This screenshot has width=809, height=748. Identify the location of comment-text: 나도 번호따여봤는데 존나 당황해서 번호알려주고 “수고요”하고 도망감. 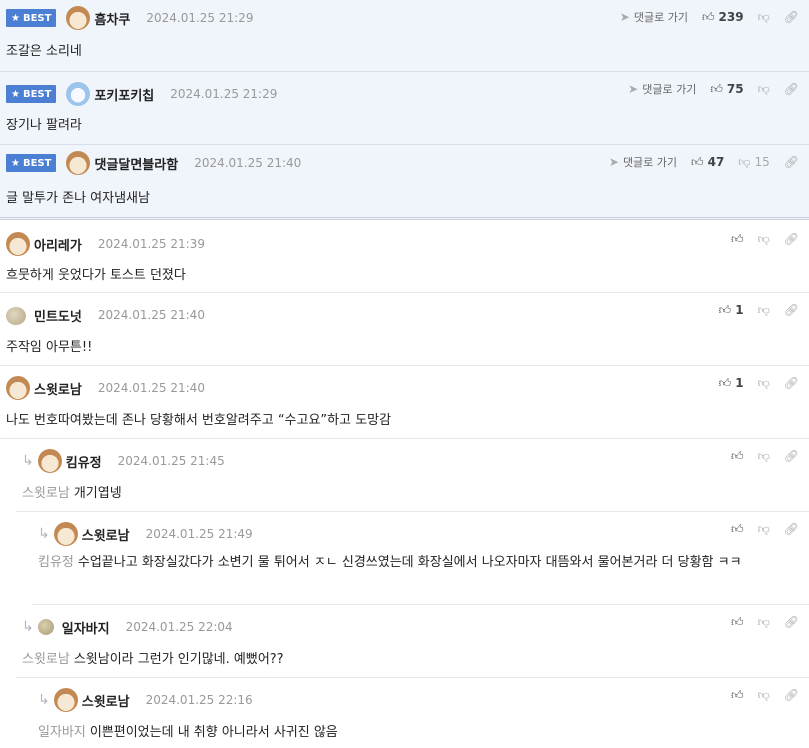
(199, 420).